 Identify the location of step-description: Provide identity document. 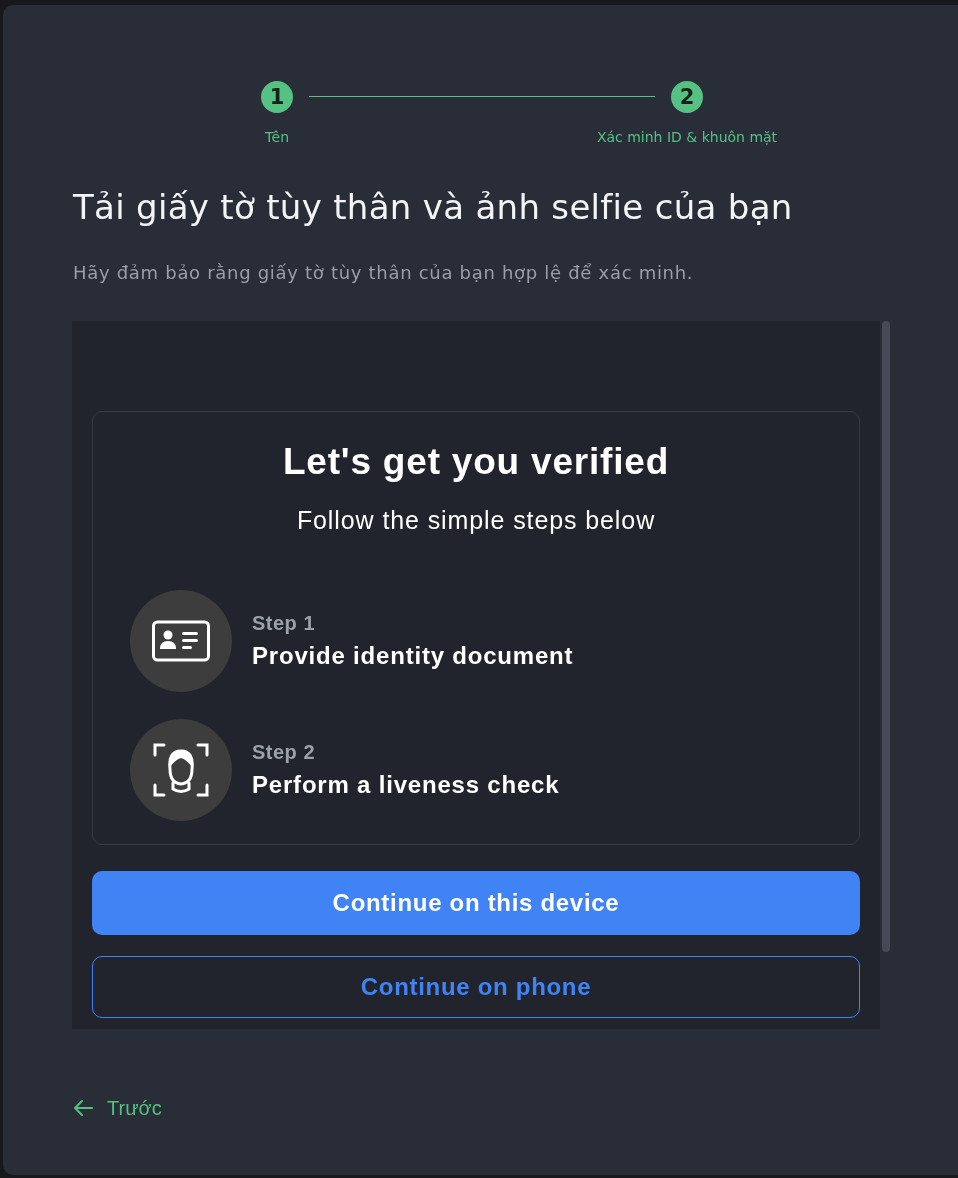
(413, 656).